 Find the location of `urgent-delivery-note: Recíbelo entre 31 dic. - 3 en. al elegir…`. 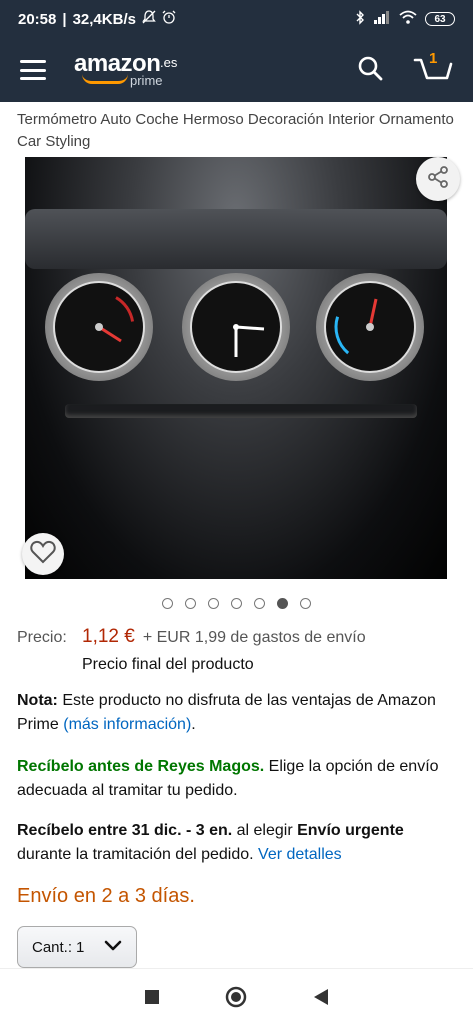

urgent-delivery-note: Recíbelo entre 31 dic. - 3 en. al elegir… is located at coordinates (210, 842).